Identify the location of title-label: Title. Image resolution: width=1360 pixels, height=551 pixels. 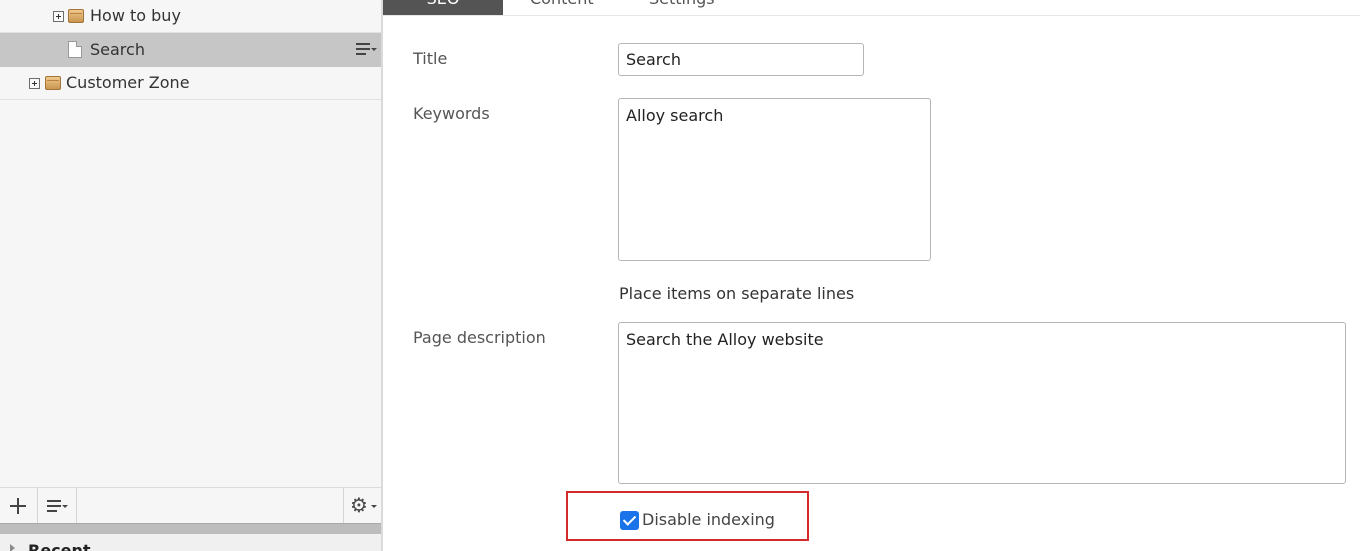
(430, 58).